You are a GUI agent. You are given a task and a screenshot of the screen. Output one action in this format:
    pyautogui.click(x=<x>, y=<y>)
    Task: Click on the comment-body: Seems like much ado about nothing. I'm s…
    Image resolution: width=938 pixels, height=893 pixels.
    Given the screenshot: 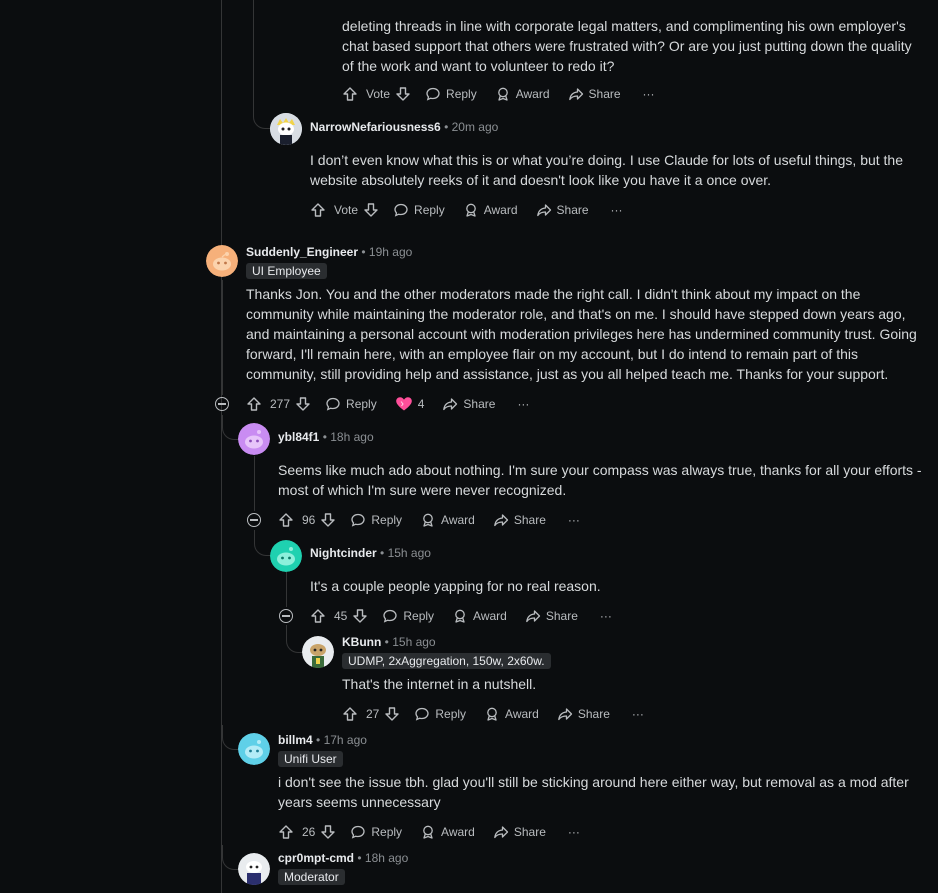 What is the action you would take?
    pyautogui.click(x=600, y=480)
    